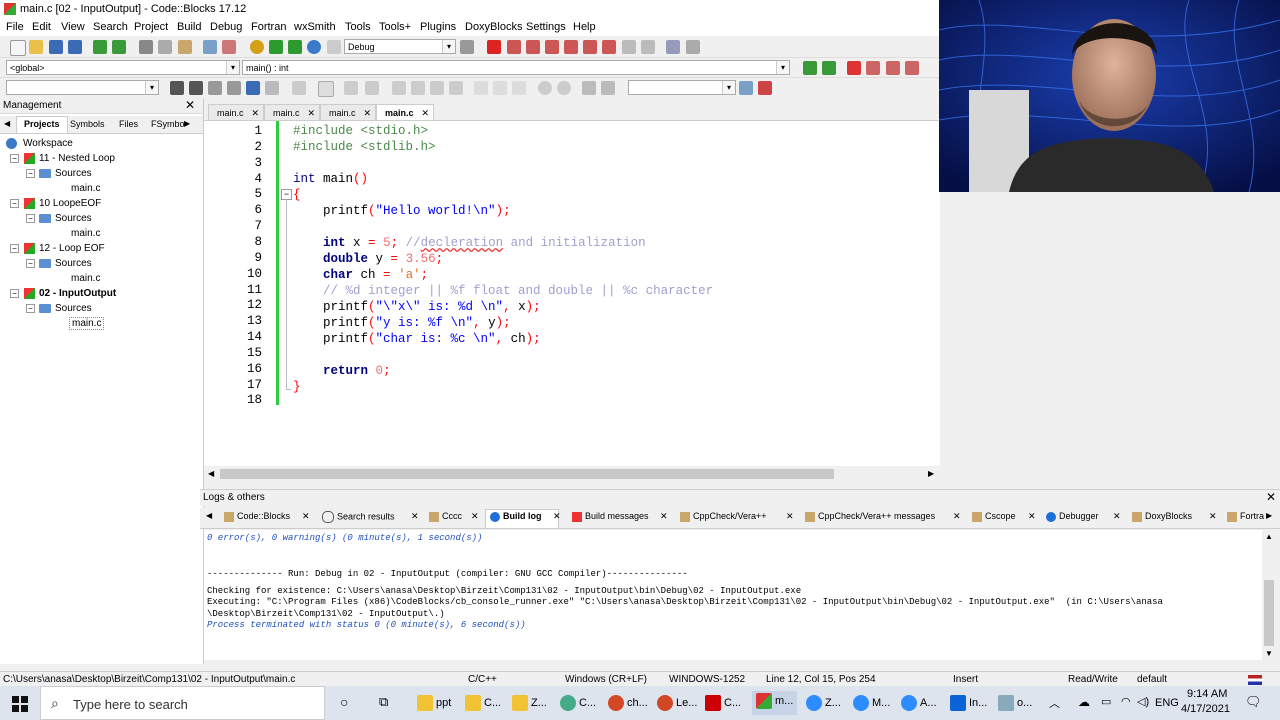 The image size is (1280, 720). I want to click on match-case-icon, so click(253, 88).